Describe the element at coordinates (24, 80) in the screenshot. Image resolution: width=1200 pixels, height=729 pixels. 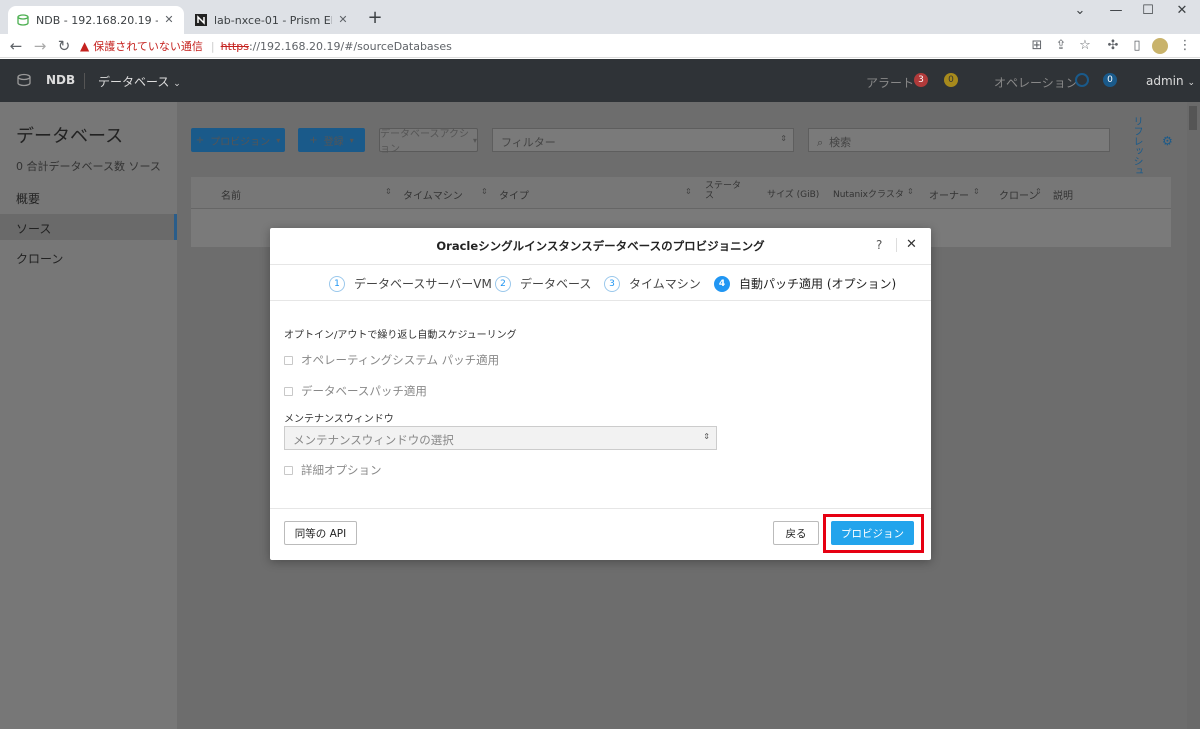
I see `ndb-logo-icon` at that location.